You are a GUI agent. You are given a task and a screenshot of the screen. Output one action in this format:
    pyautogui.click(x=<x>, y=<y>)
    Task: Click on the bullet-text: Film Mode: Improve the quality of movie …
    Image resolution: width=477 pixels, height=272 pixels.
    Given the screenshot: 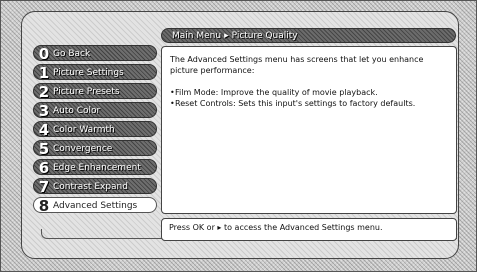 What is the action you would take?
    pyautogui.click(x=276, y=92)
    